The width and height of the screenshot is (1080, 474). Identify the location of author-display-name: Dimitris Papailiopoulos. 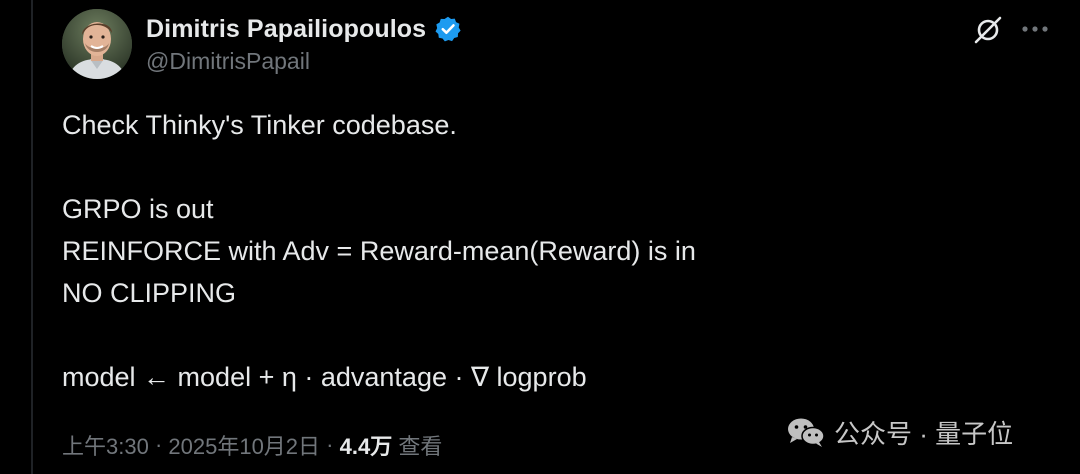
(286, 29).